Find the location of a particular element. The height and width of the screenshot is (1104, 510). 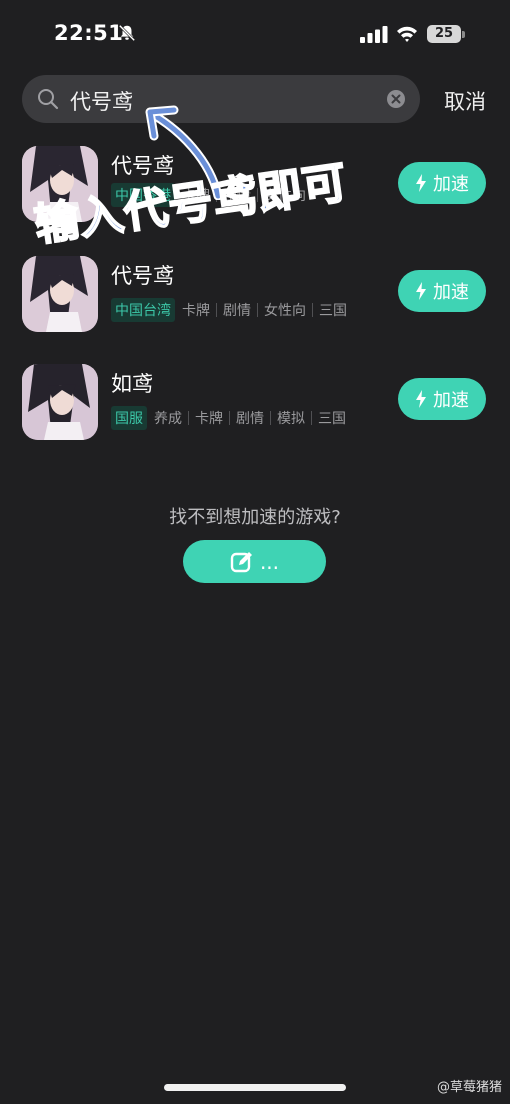

genre-tag: 女性向 is located at coordinates (285, 311).